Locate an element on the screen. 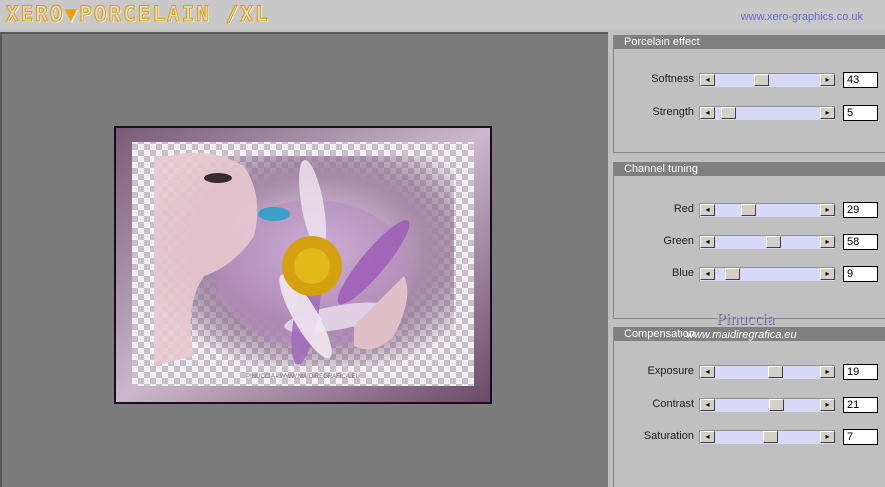  watermark-name: Pinuccia is located at coordinates (745, 318).